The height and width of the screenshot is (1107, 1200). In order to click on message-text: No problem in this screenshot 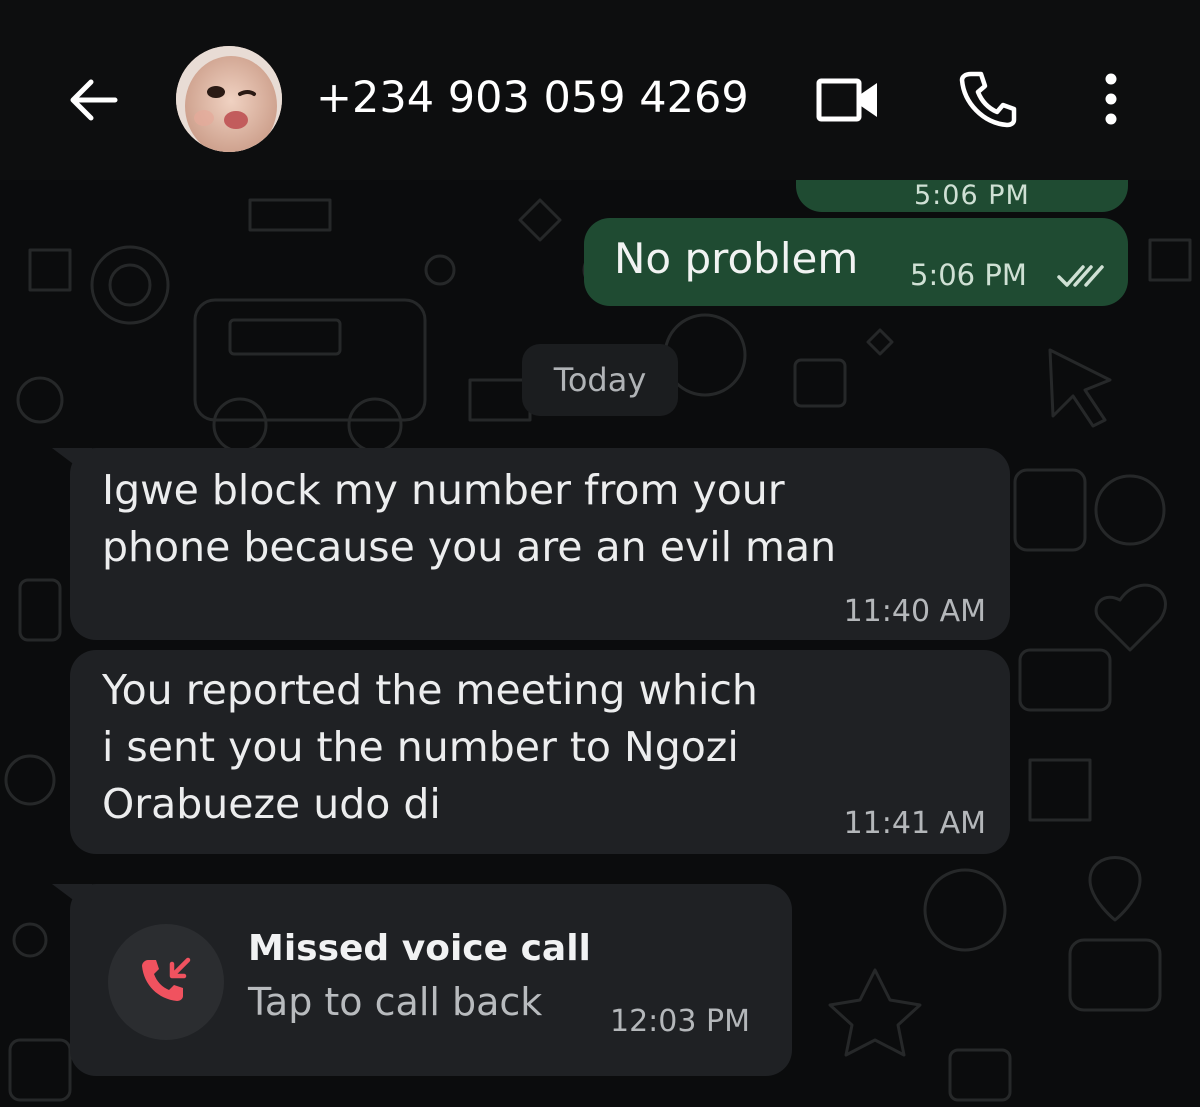, I will do `click(736, 258)`.